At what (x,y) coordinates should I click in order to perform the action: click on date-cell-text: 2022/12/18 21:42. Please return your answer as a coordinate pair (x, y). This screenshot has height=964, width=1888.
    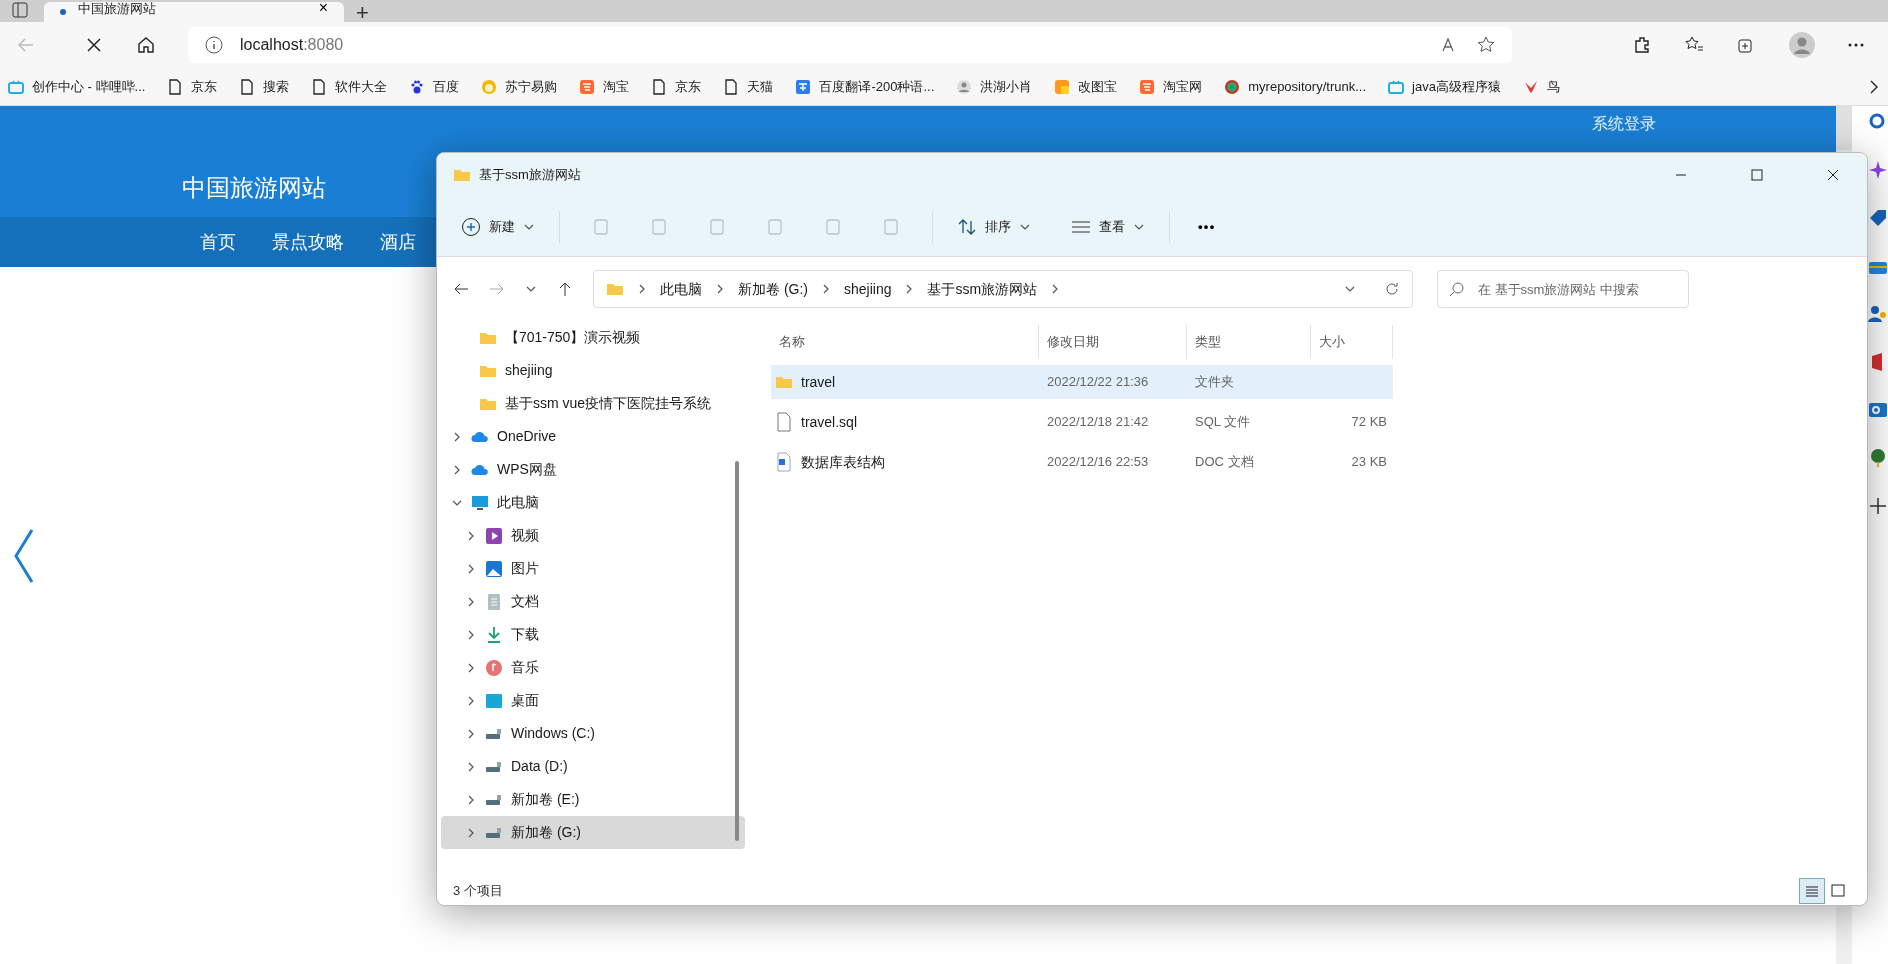
    Looking at the image, I should click on (1098, 422).